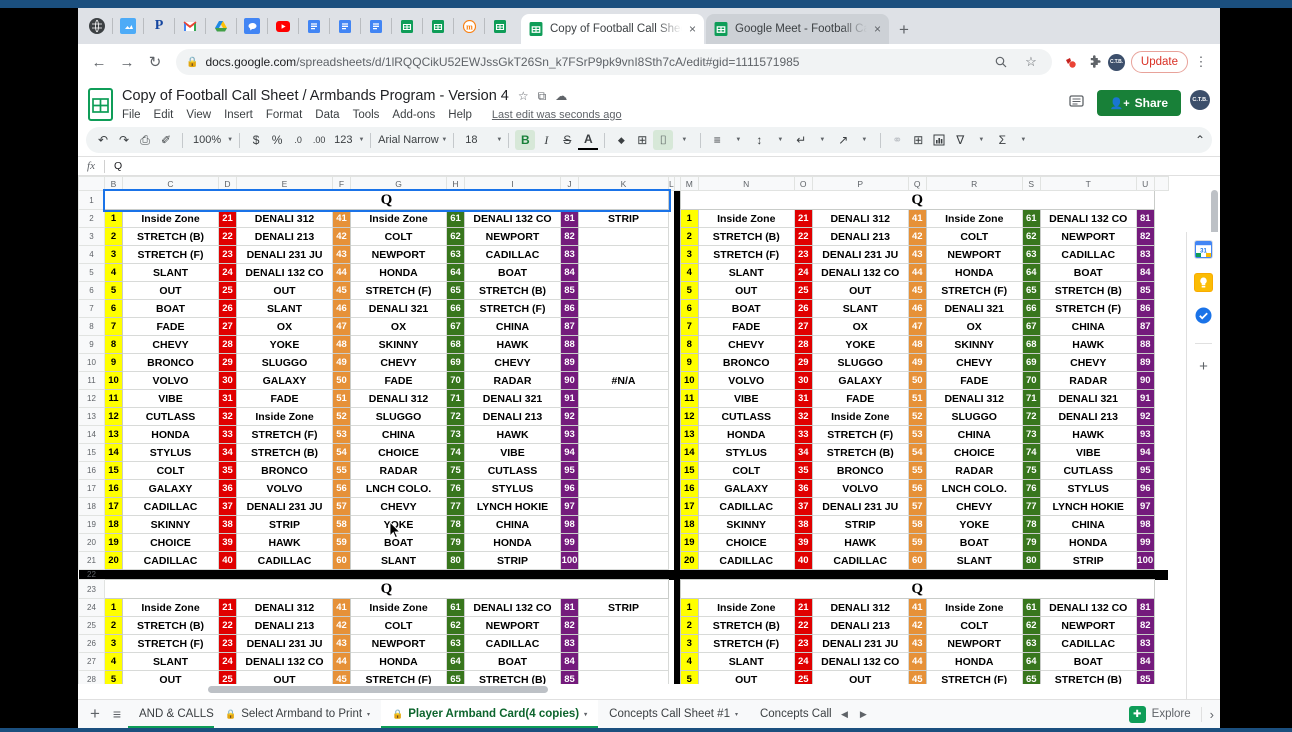 This screenshot has height=732, width=1292. Describe the element at coordinates (91, 506) in the screenshot. I see `row-header: 18` at that location.